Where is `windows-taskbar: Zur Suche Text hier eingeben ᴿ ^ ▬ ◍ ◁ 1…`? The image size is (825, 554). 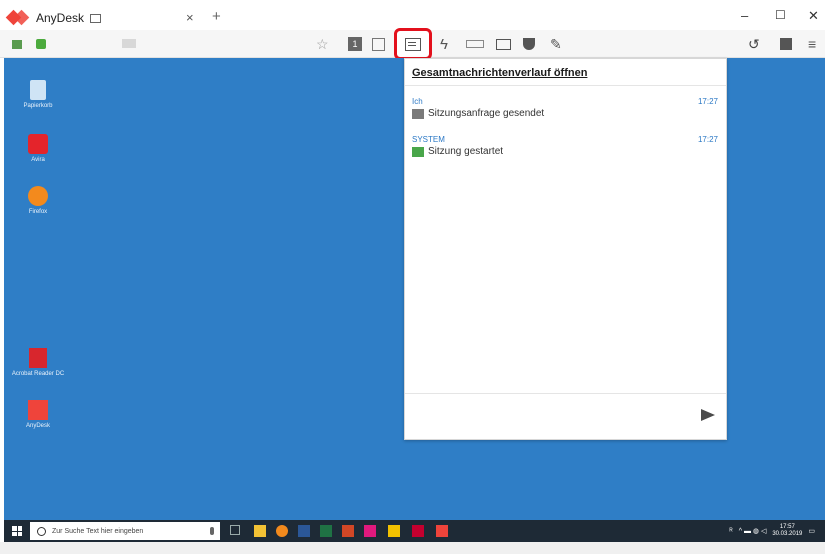
windows-taskbar: Zur Suche Text hier eingeben ᴿ ^ ▬ ◍ ◁ 1… is located at coordinates (414, 531).